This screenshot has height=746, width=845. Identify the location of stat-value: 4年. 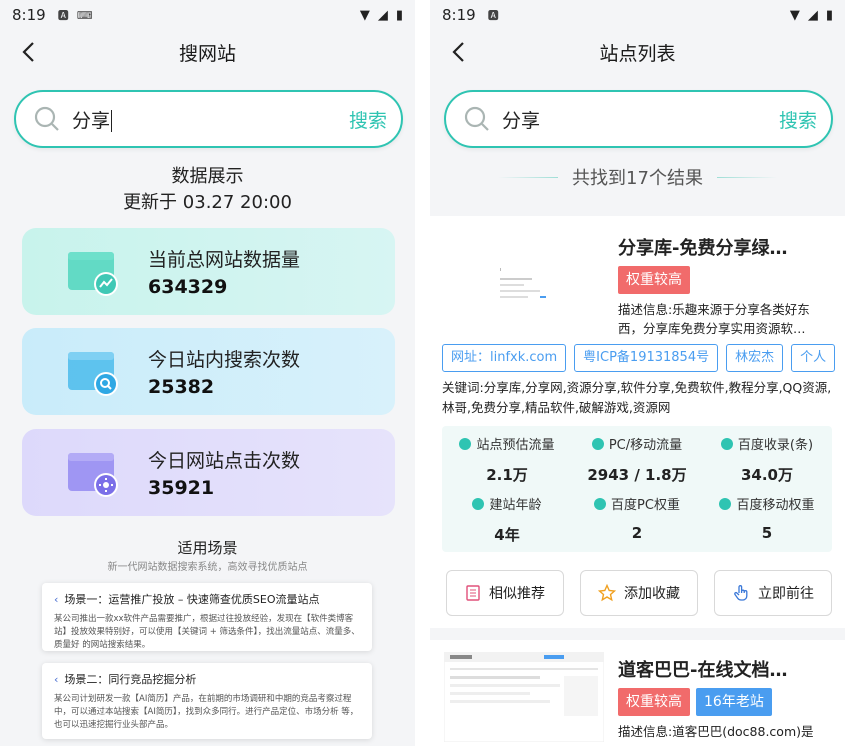
(507, 535).